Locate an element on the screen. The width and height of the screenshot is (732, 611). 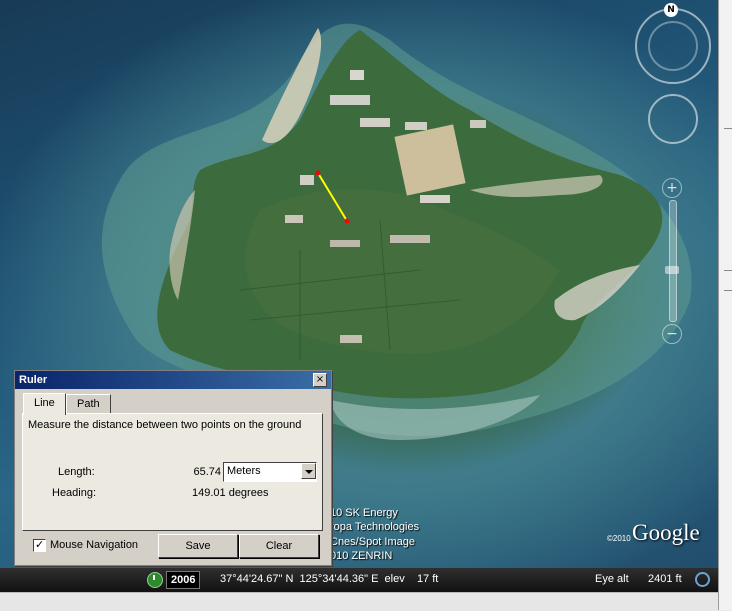
attribution-line: 010 ZENRIN is located at coordinates (361, 556).